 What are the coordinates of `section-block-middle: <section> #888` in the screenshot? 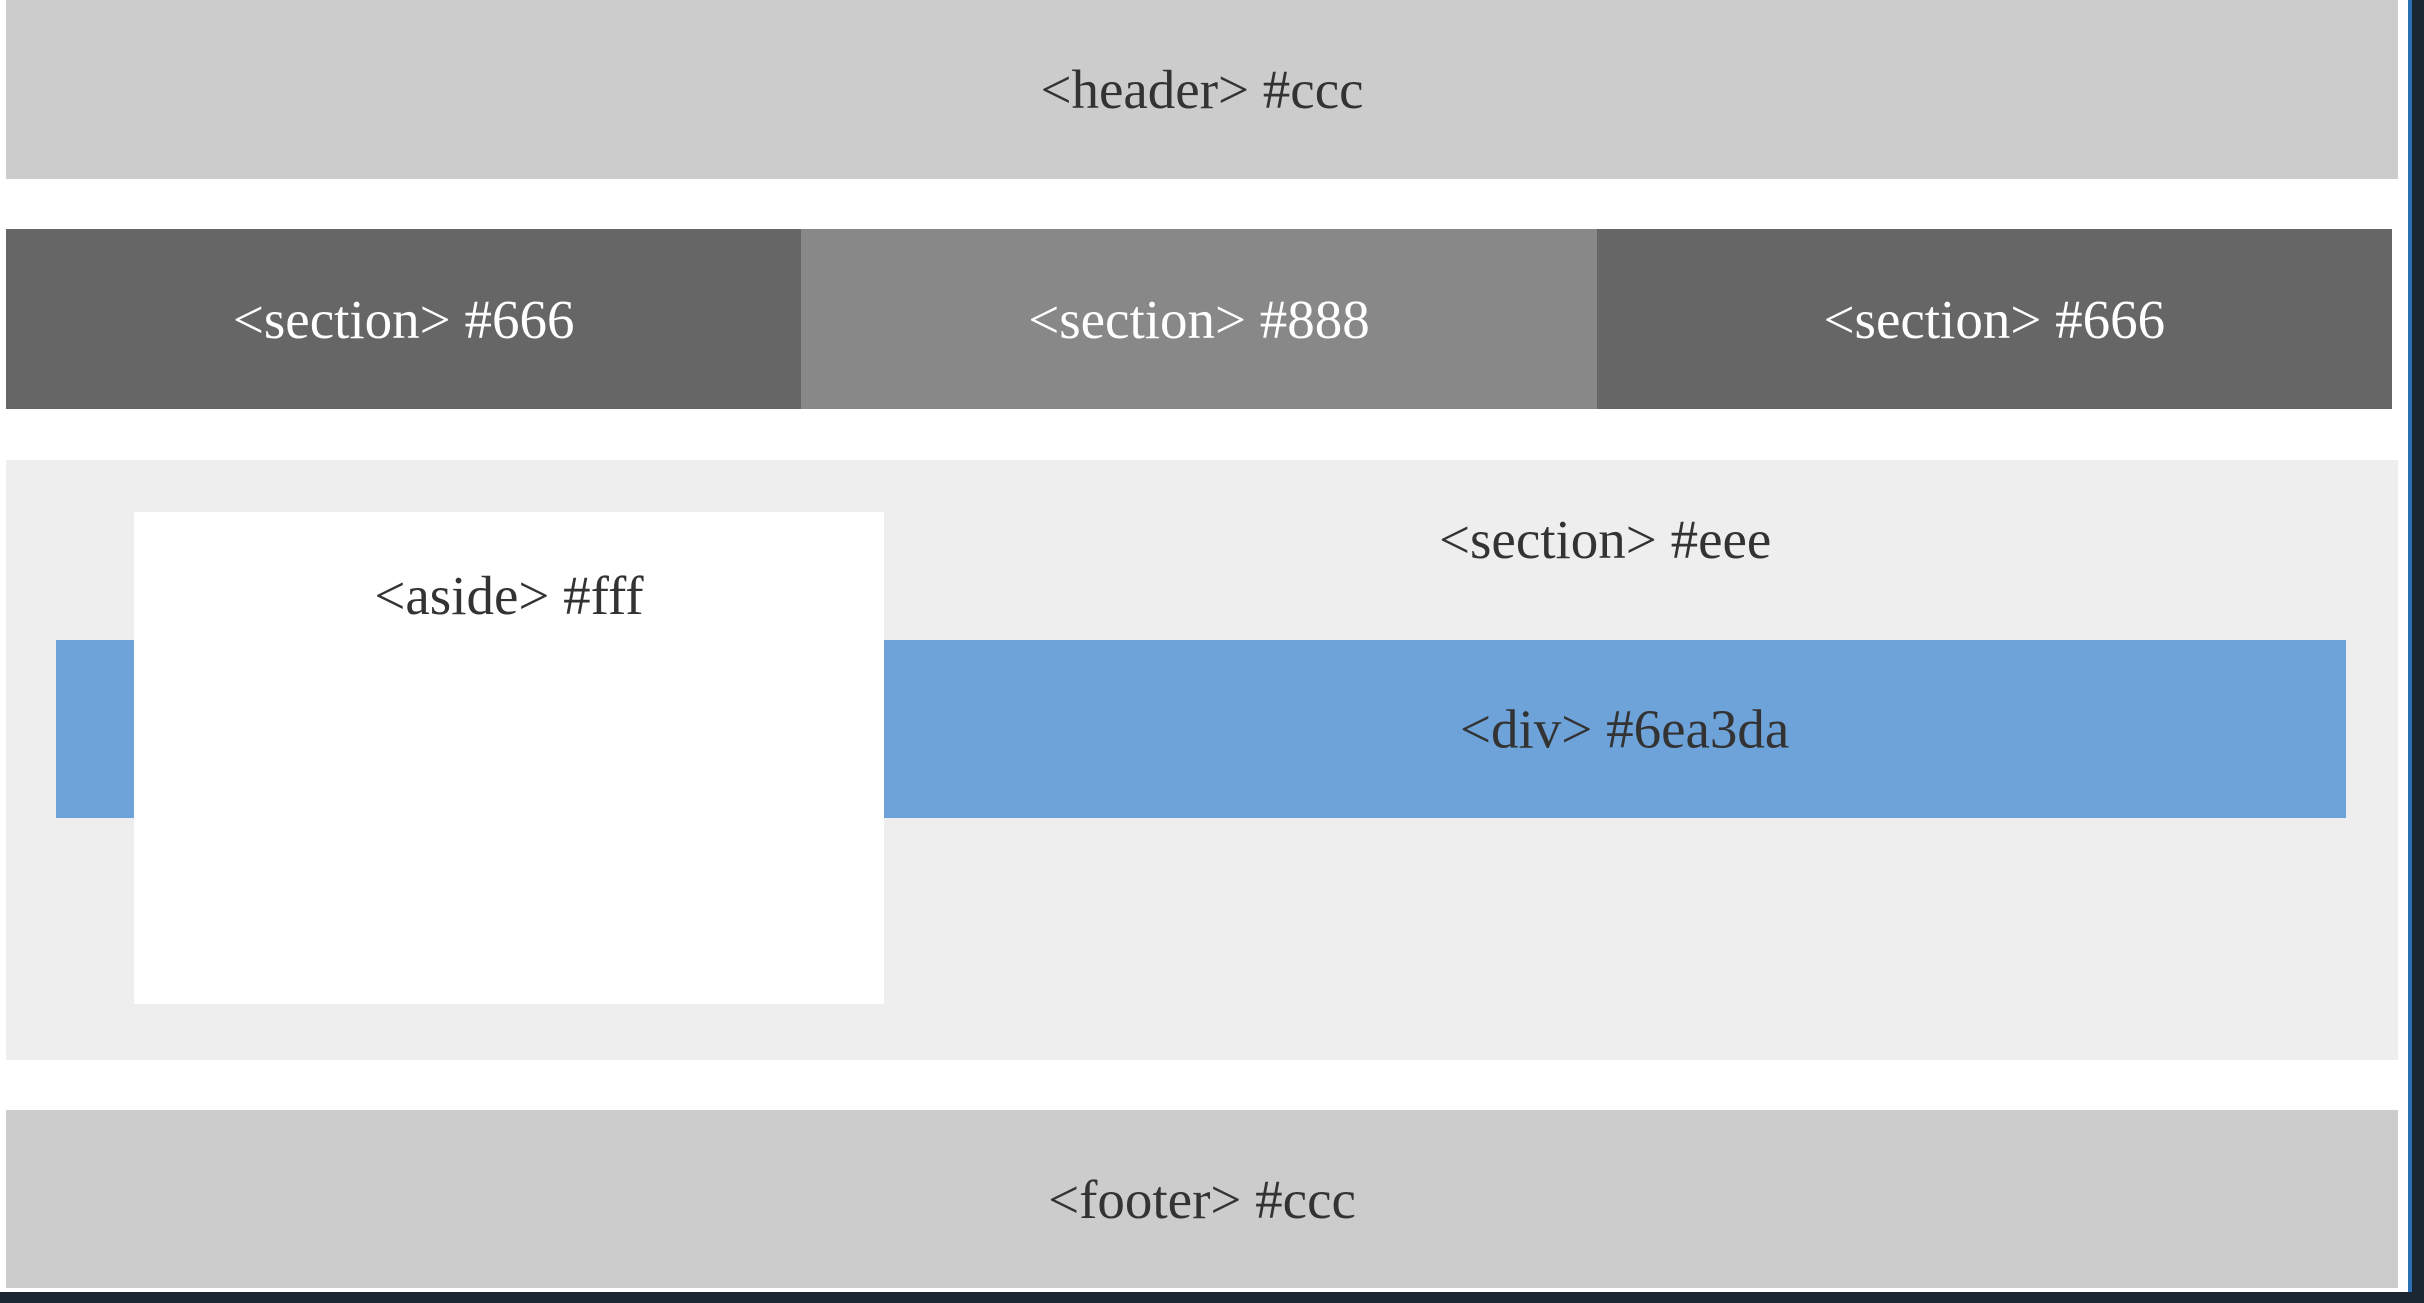 It's located at (1199, 319).